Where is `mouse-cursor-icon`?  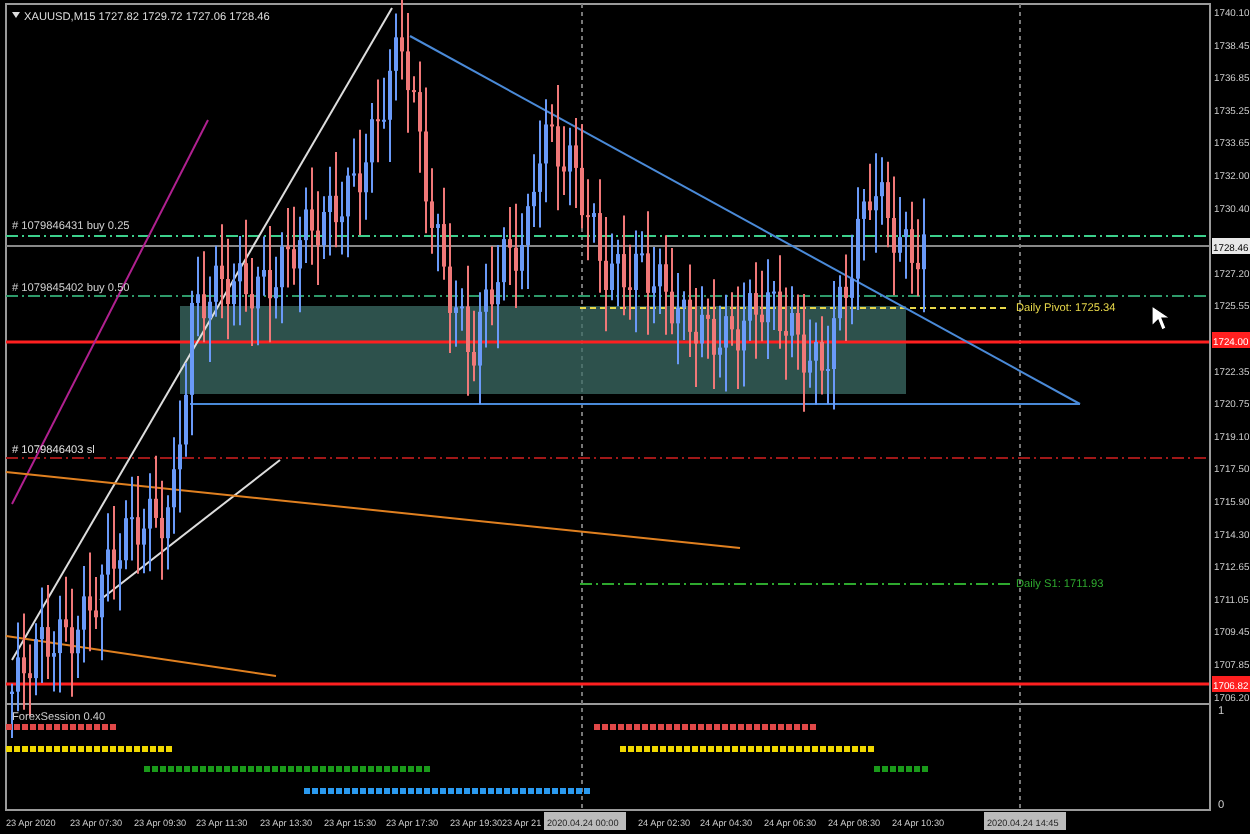 mouse-cursor-icon is located at coordinates (1161, 317).